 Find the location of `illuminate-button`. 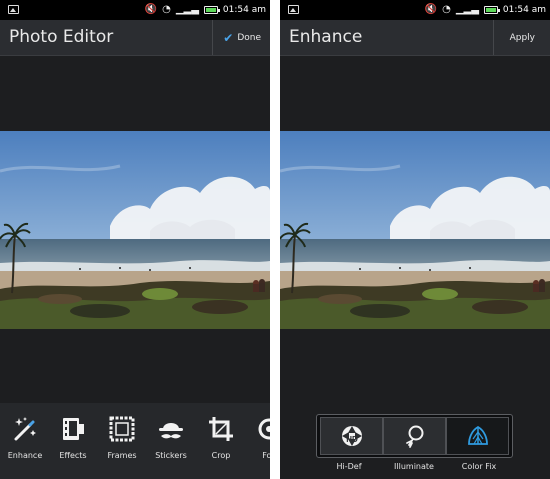

illuminate-button is located at coordinates (414, 436).